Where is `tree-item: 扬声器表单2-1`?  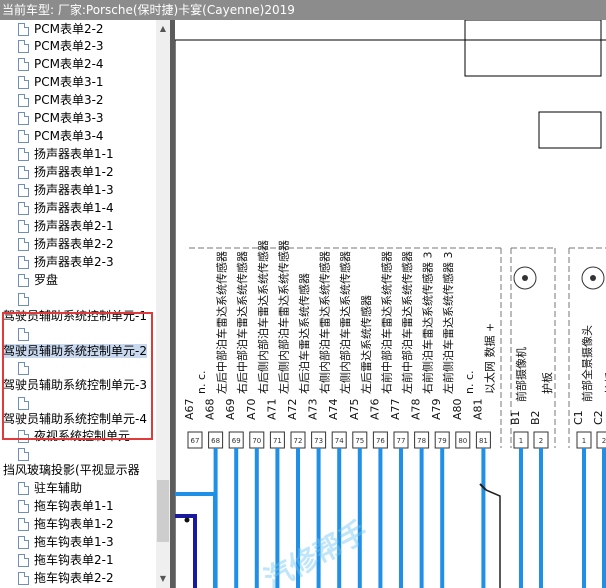
tree-item: 扬声器表单2-1 is located at coordinates (66, 226).